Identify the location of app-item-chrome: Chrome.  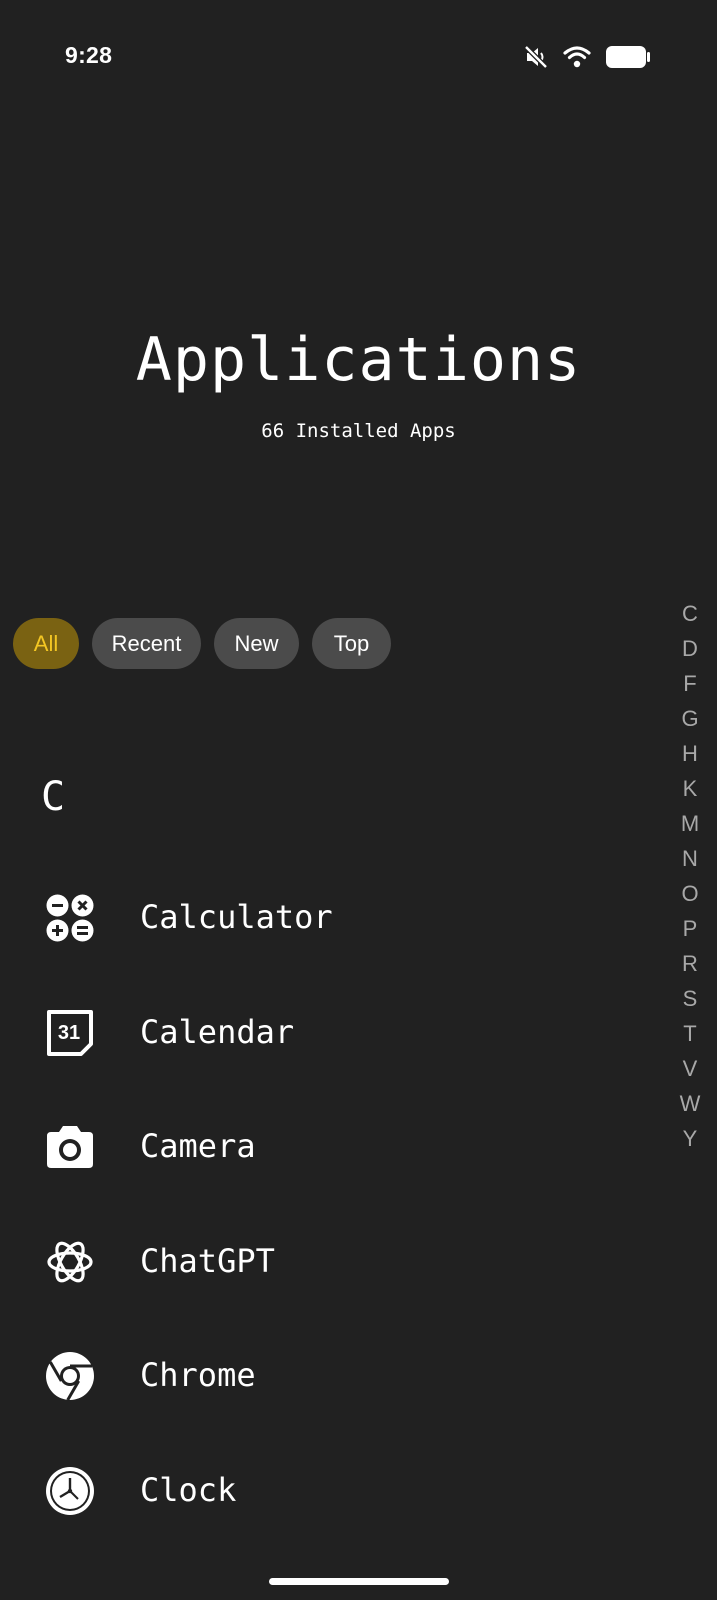
(325, 1376).